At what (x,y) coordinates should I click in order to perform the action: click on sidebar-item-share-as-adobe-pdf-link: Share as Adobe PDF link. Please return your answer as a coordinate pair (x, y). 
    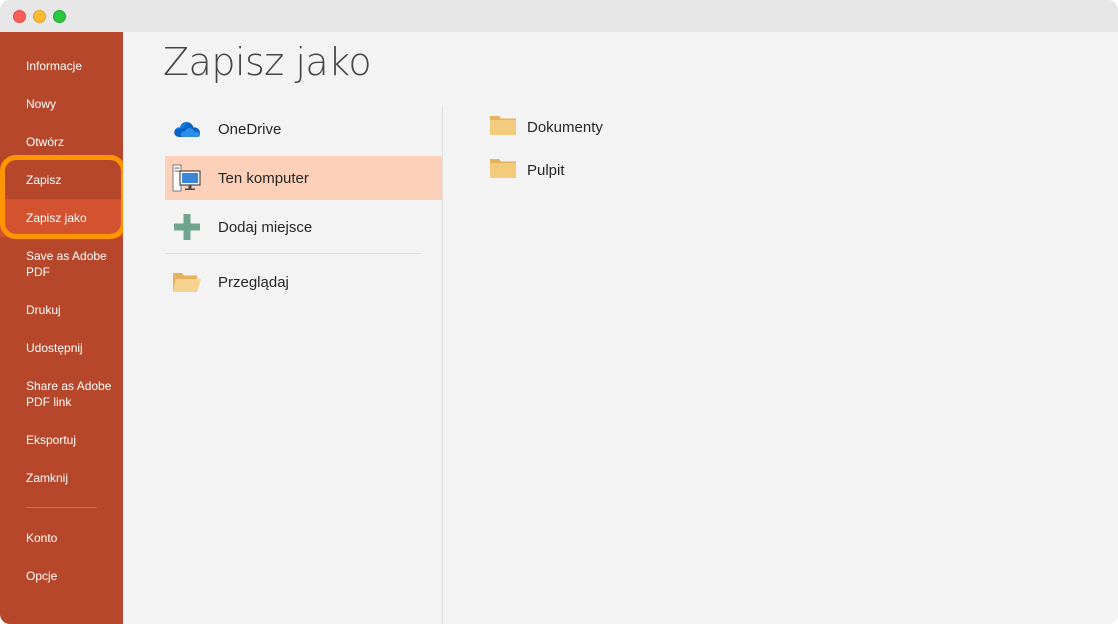
    Looking at the image, I should click on (61, 394).